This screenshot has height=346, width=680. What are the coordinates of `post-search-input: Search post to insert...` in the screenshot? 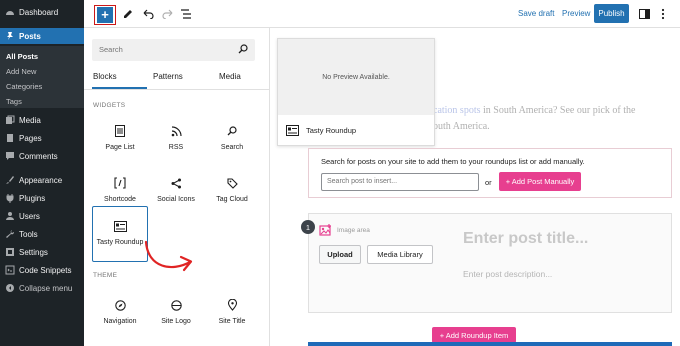 It's located at (400, 182).